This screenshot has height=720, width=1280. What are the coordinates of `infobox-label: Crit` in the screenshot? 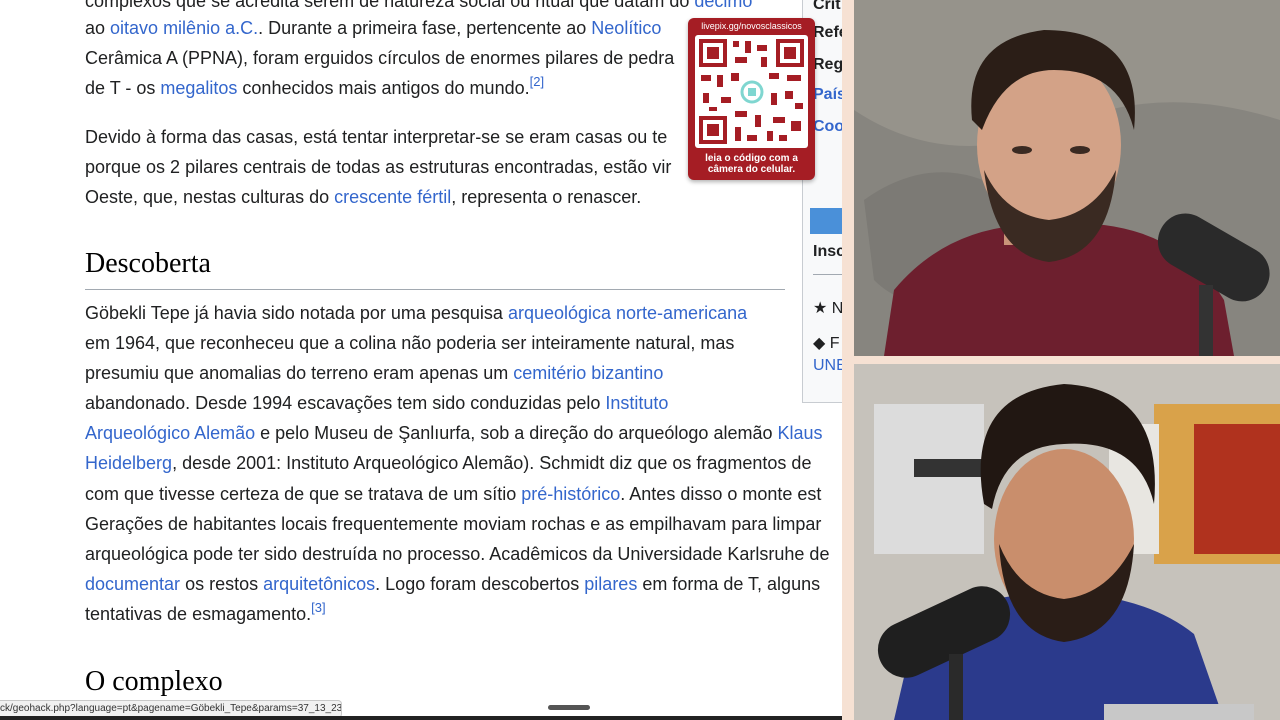 It's located at (827, 6).